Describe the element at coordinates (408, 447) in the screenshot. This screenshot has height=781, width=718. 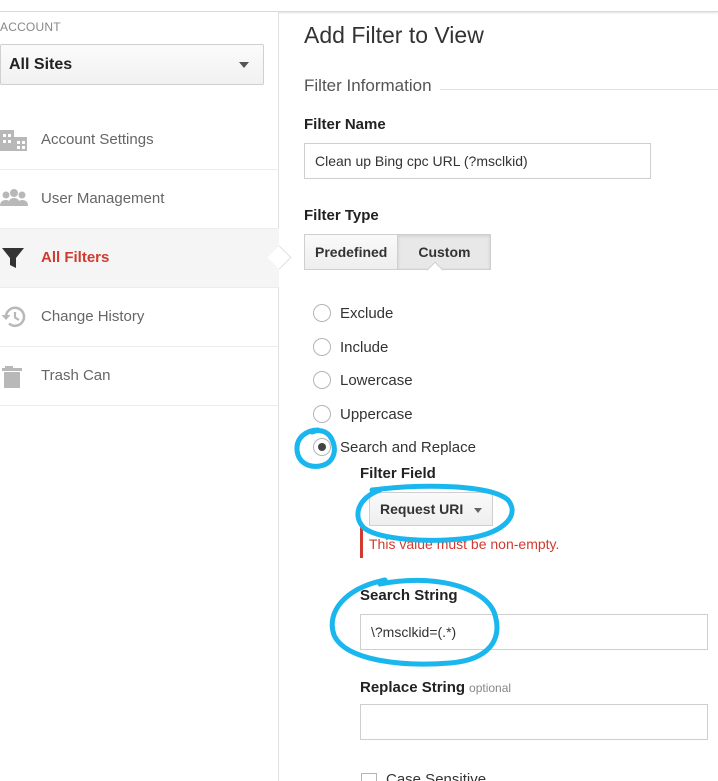
I see `radio-label: Search and Replace` at that location.